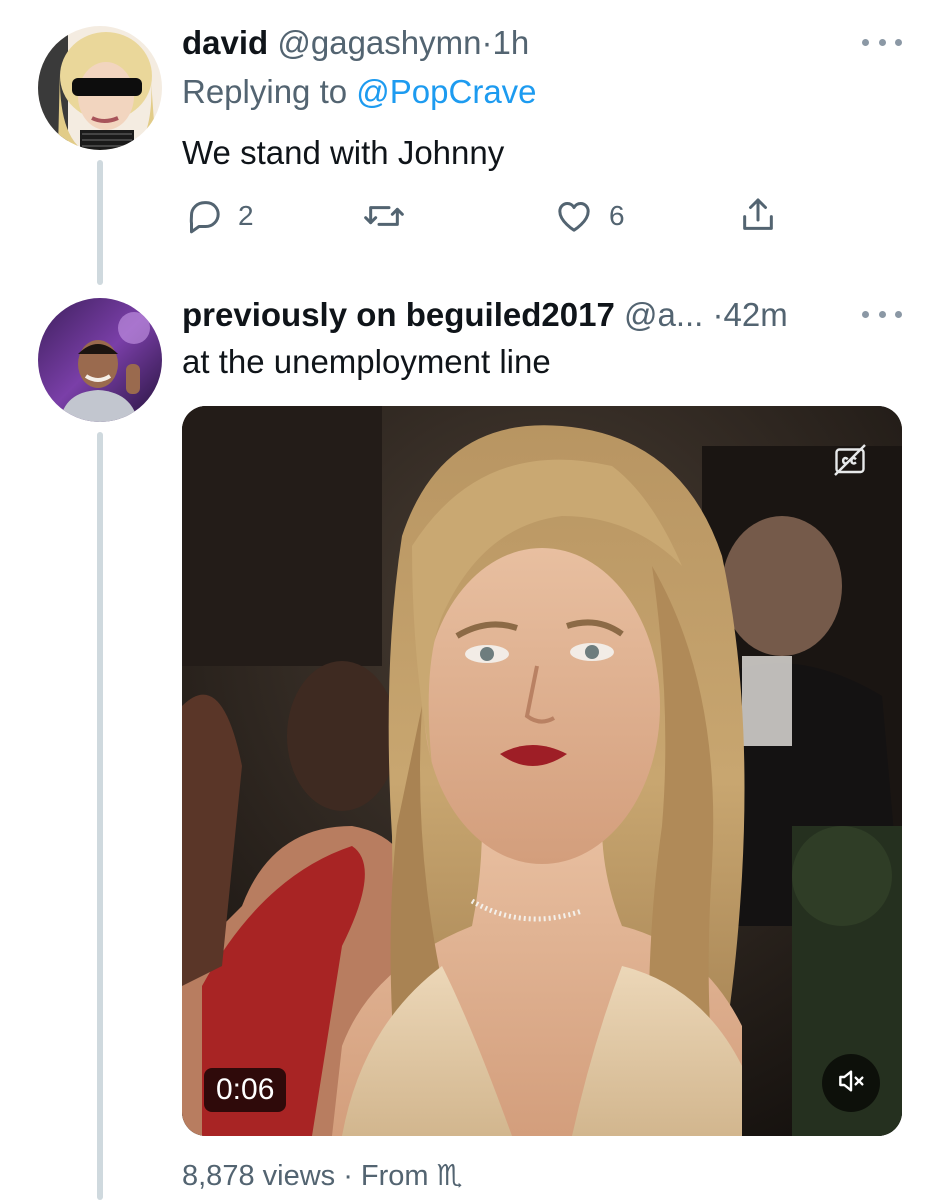  I want to click on user-handle: @gagashymn, so click(379, 42).